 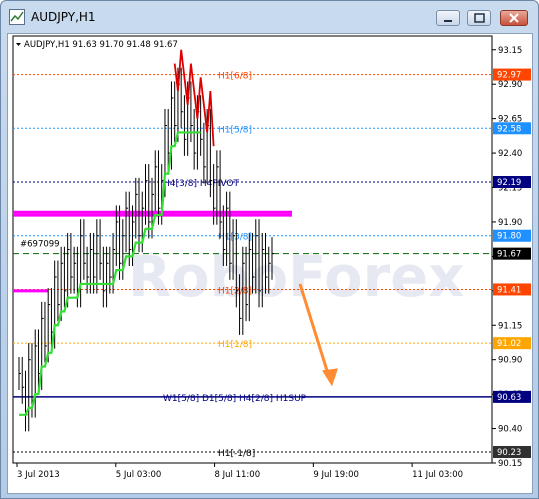 I want to click on watermark-text: RoboForex, so click(x=296, y=277).